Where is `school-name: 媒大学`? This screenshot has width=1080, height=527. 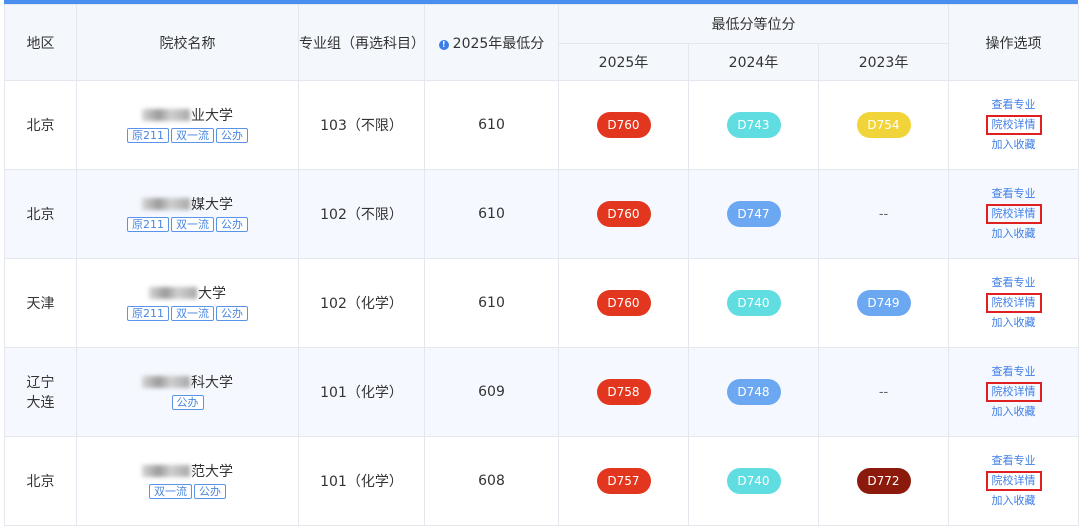 school-name: 媒大学 is located at coordinates (187, 205).